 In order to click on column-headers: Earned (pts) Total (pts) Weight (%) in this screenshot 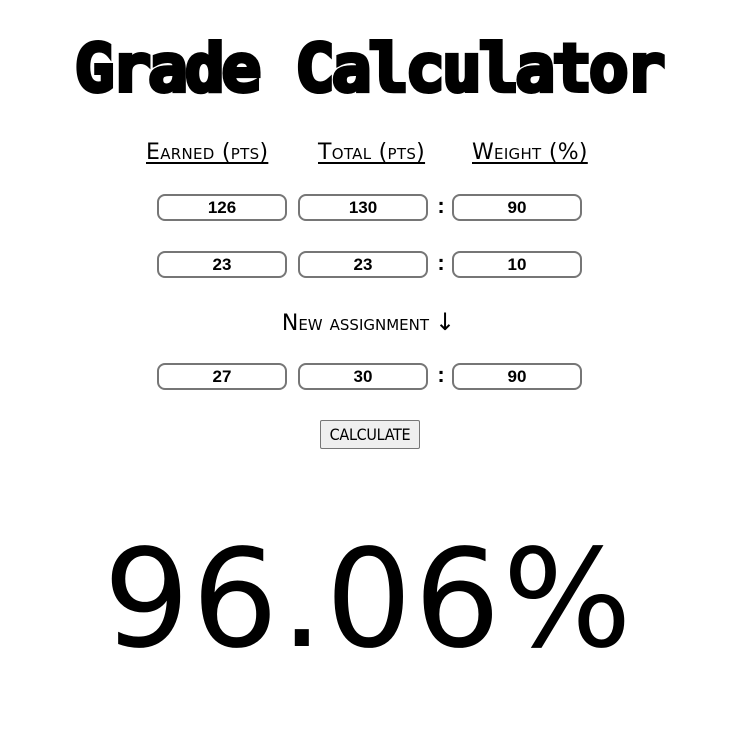, I will do `click(368, 154)`.